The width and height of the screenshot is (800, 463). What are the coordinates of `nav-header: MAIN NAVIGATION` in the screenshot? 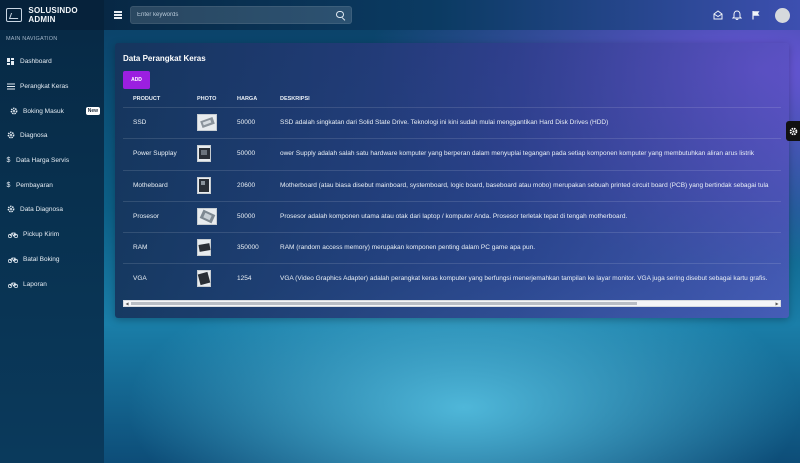 It's located at (32, 39).